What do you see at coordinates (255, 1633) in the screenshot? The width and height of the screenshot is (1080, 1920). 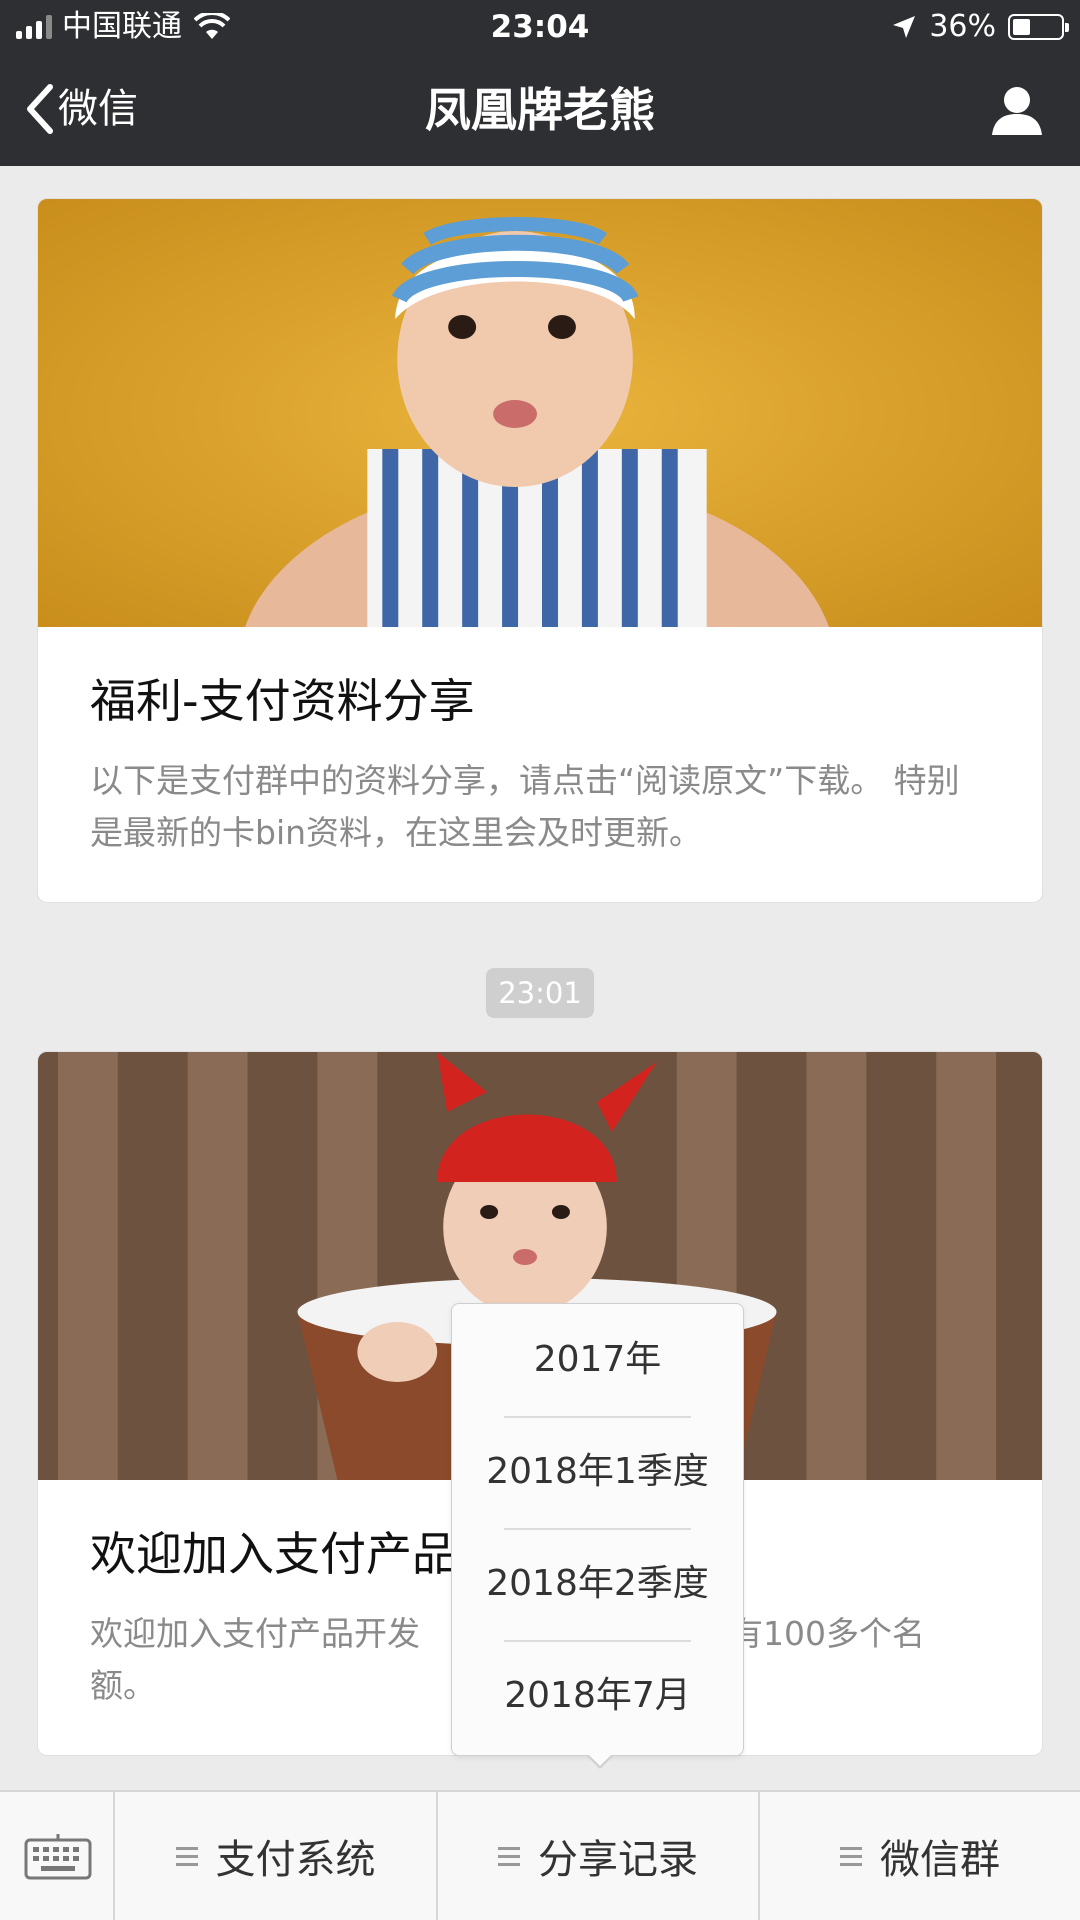 I see `article-description-start: 欢迎加入支付产品开发` at bounding box center [255, 1633].